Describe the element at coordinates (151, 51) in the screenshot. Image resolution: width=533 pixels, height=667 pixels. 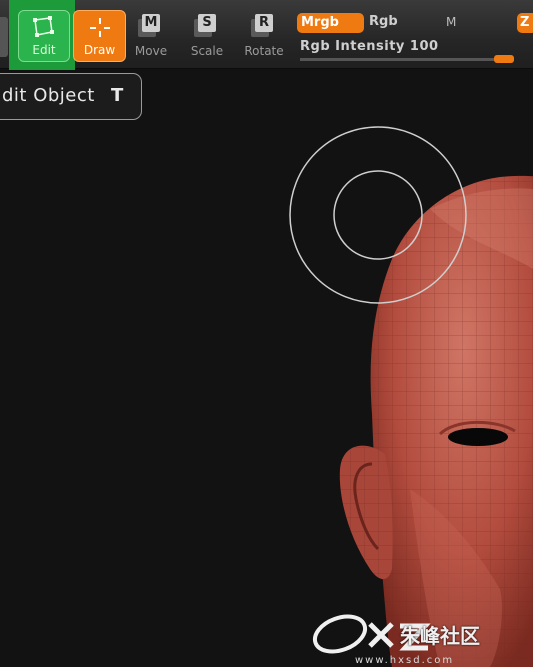
I see `move-label: Move` at that location.